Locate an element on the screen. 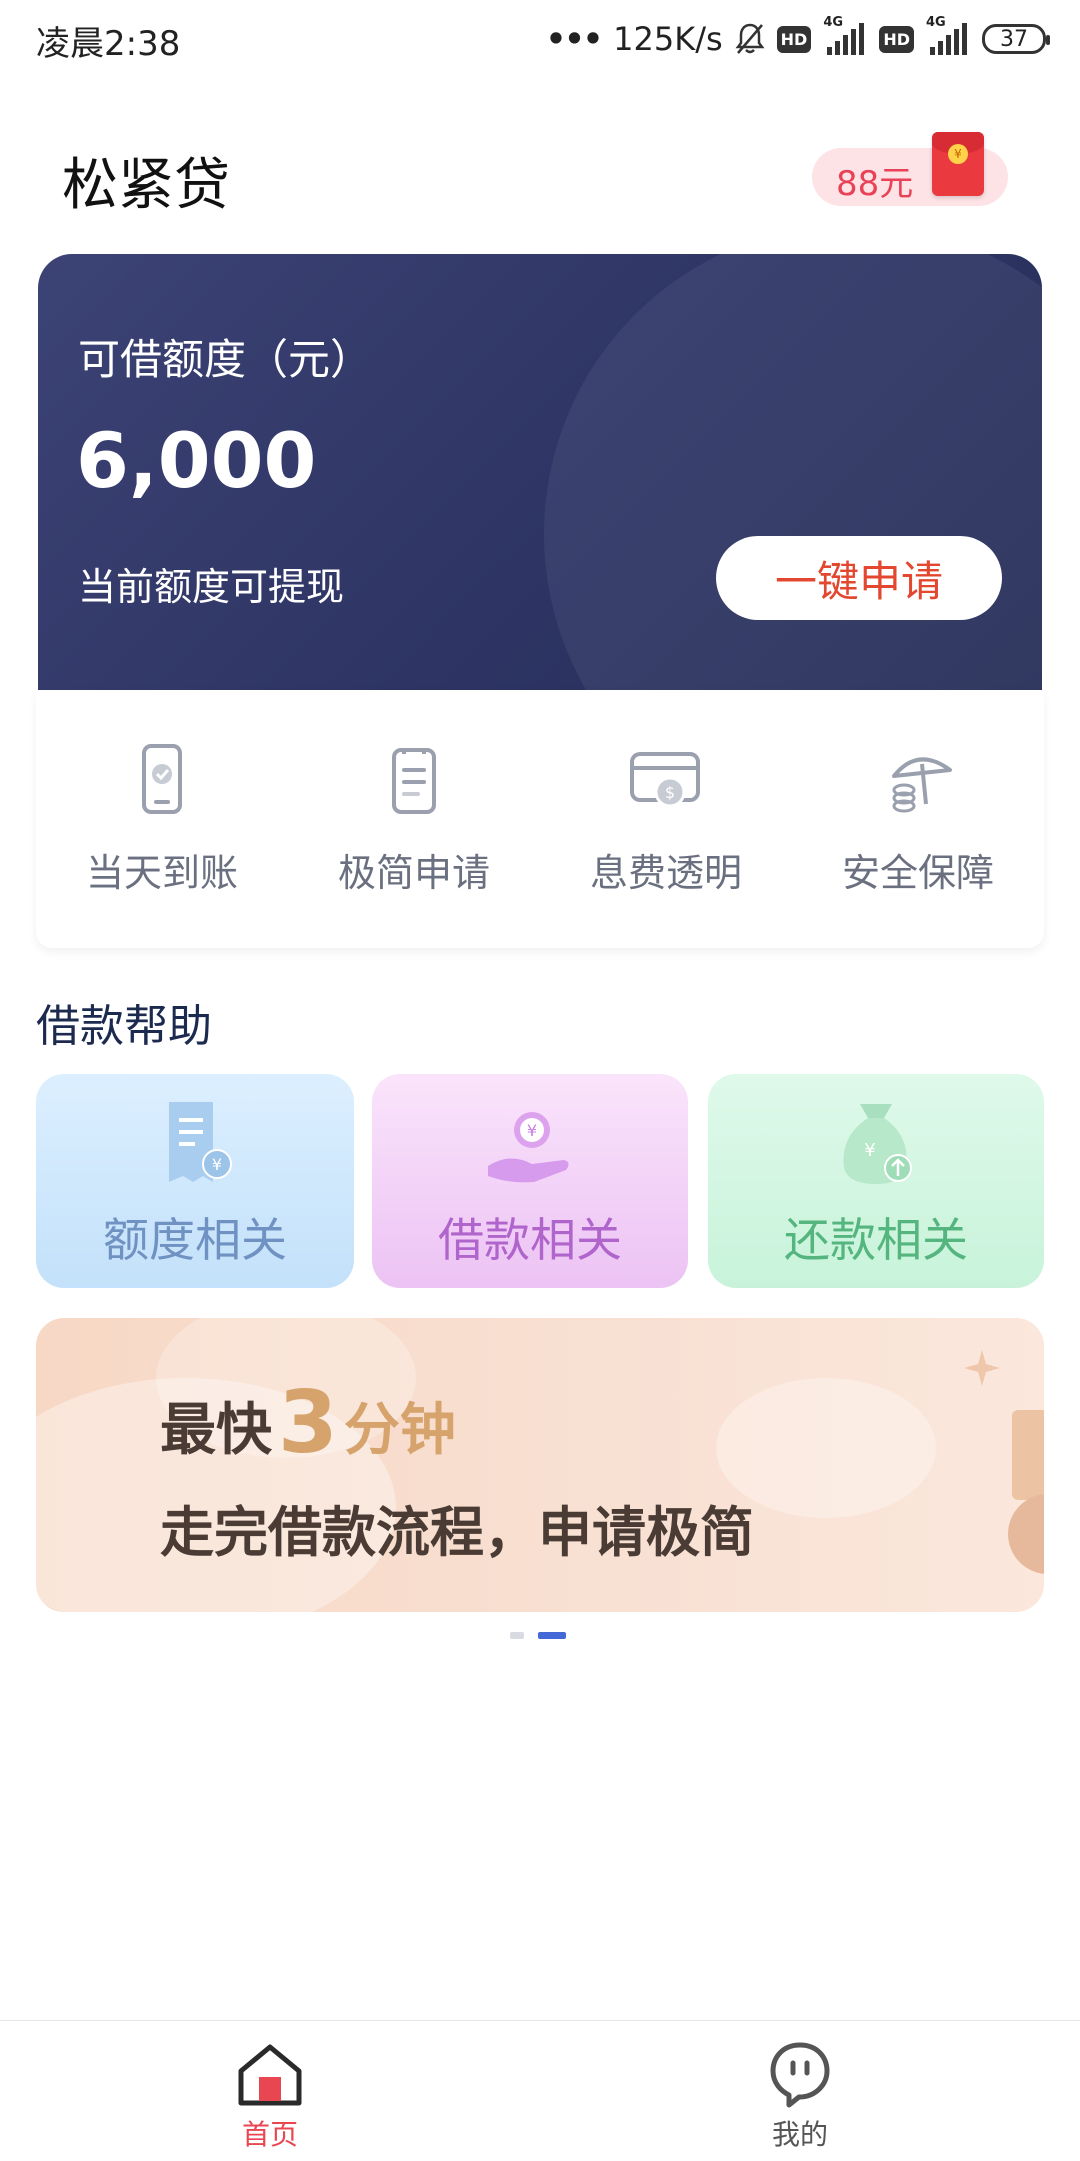 Image resolution: width=1080 pixels, height=2161 pixels. help-card-limit: ¥ 额度相关 is located at coordinates (195, 1181).